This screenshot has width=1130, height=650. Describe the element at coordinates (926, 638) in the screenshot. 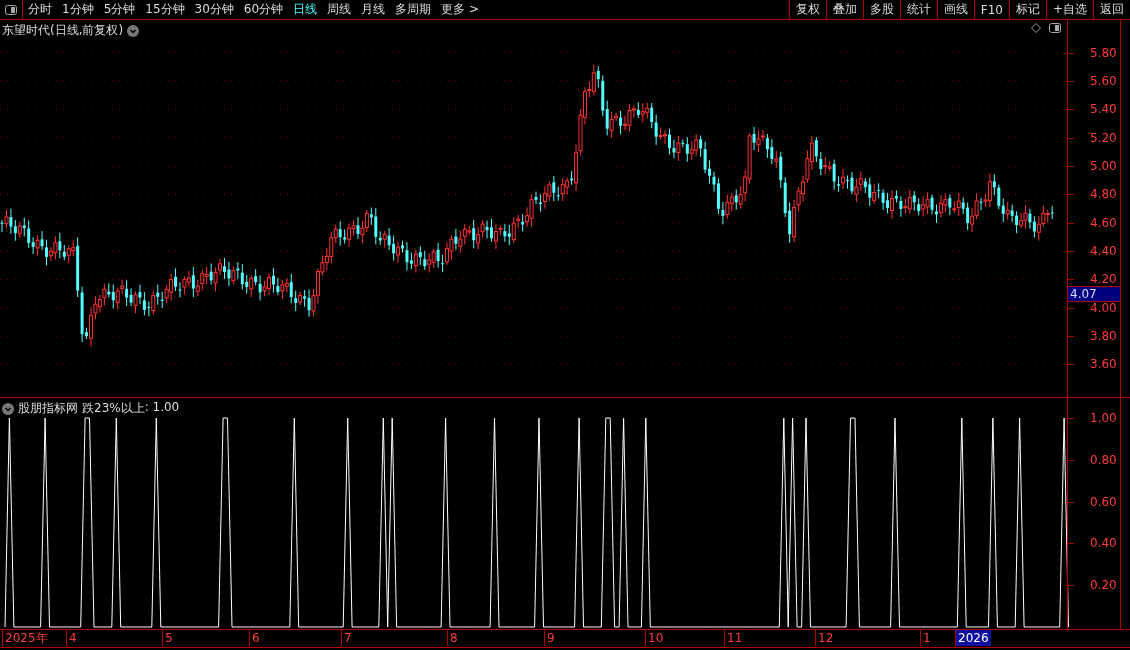

I see `date-label: 1` at that location.